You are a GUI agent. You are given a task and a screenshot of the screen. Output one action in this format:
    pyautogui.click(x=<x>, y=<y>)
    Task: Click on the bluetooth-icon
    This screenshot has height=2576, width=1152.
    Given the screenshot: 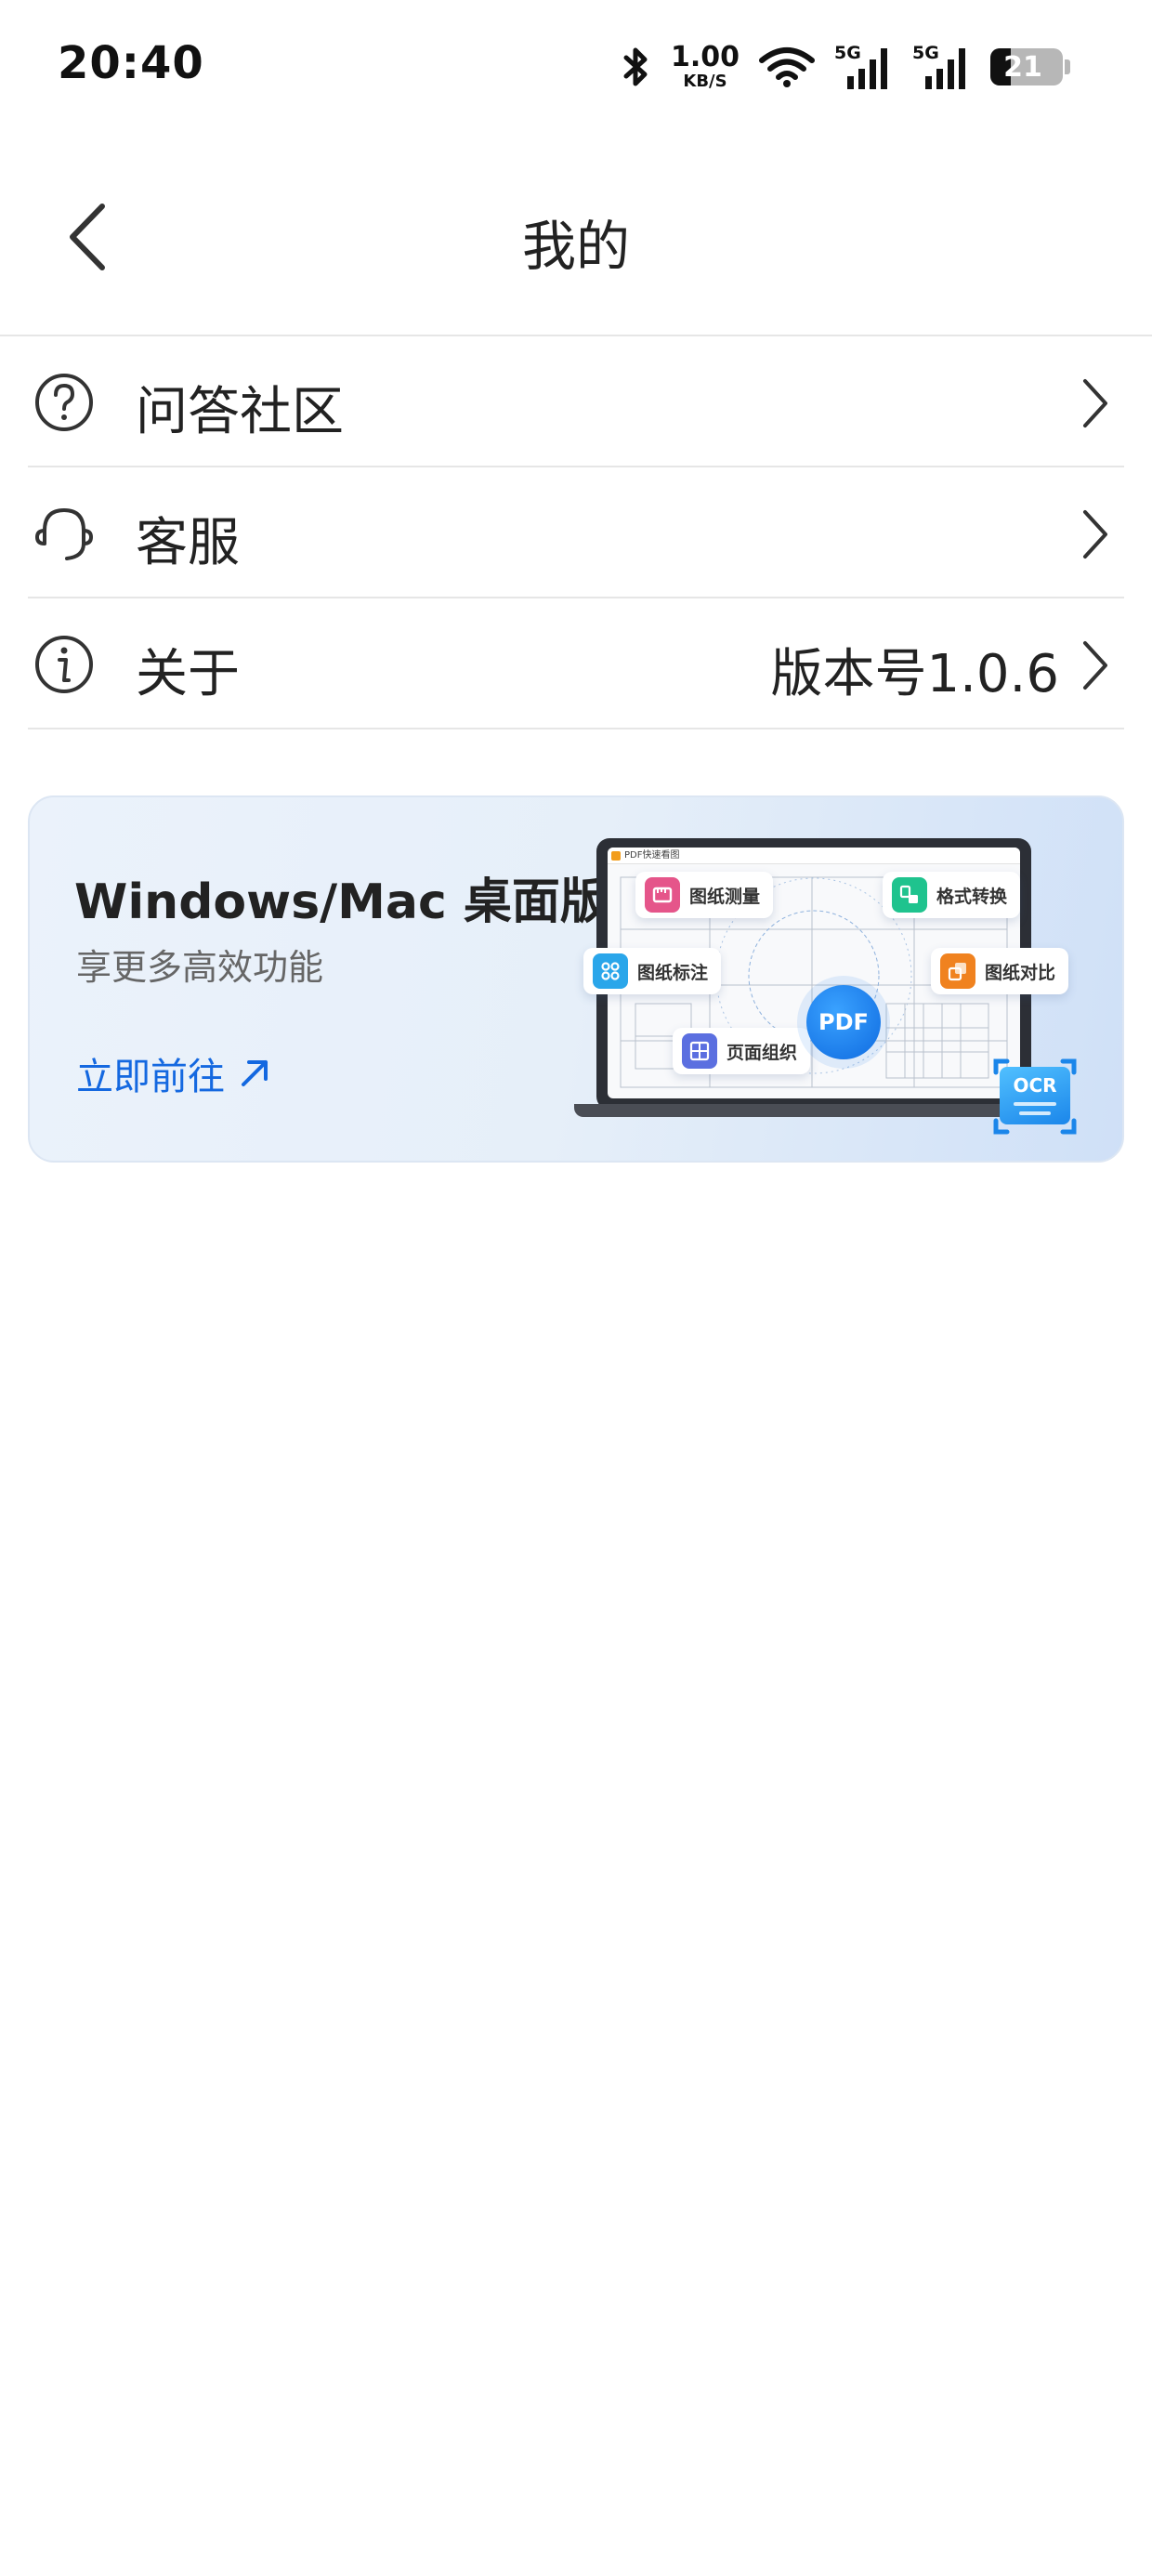 What is the action you would take?
    pyautogui.click(x=635, y=66)
    